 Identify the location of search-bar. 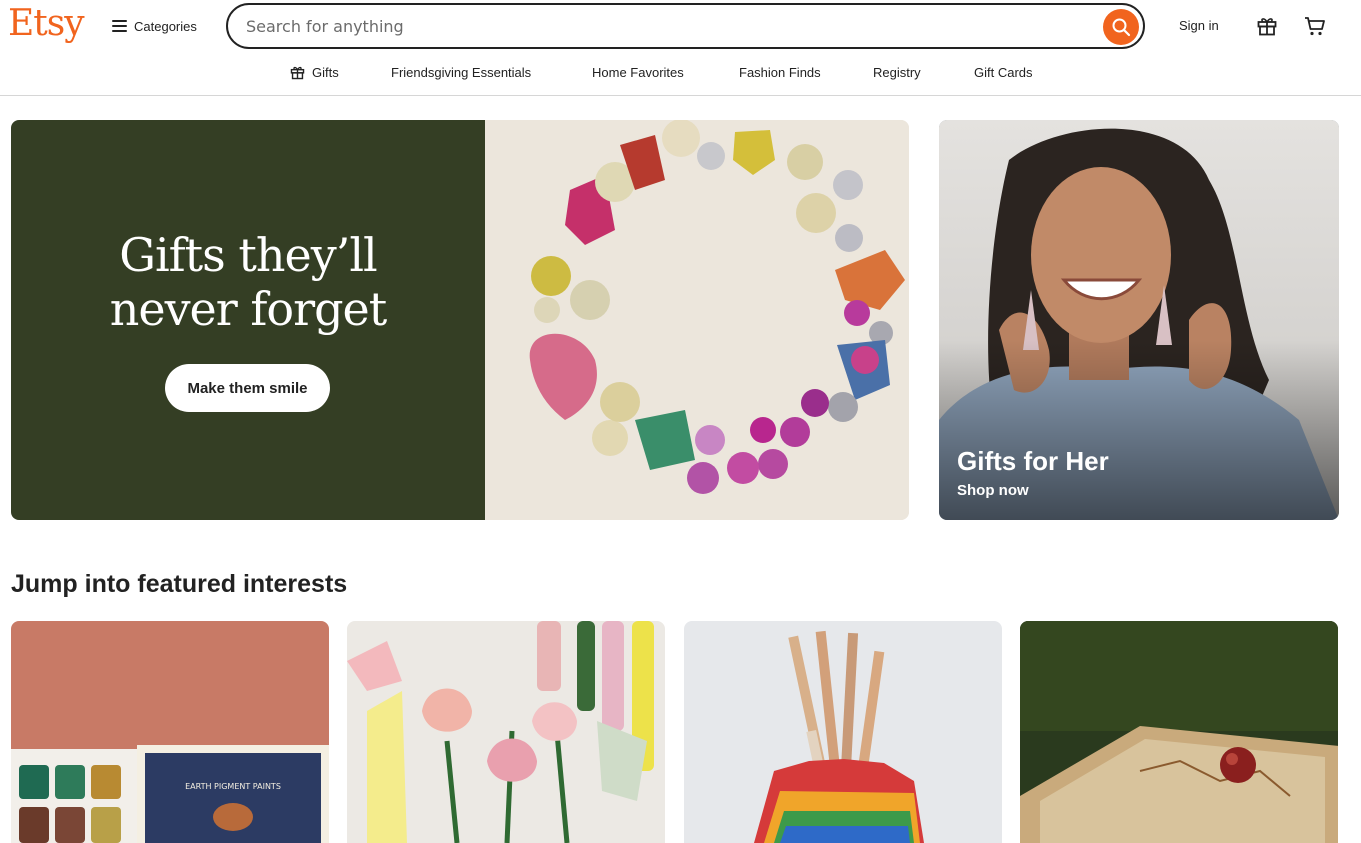
(685, 26).